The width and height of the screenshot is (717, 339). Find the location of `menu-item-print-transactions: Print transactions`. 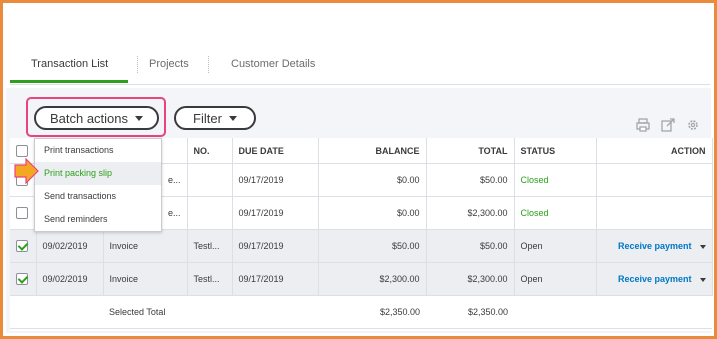

menu-item-print-transactions: Print transactions is located at coordinates (98, 150).